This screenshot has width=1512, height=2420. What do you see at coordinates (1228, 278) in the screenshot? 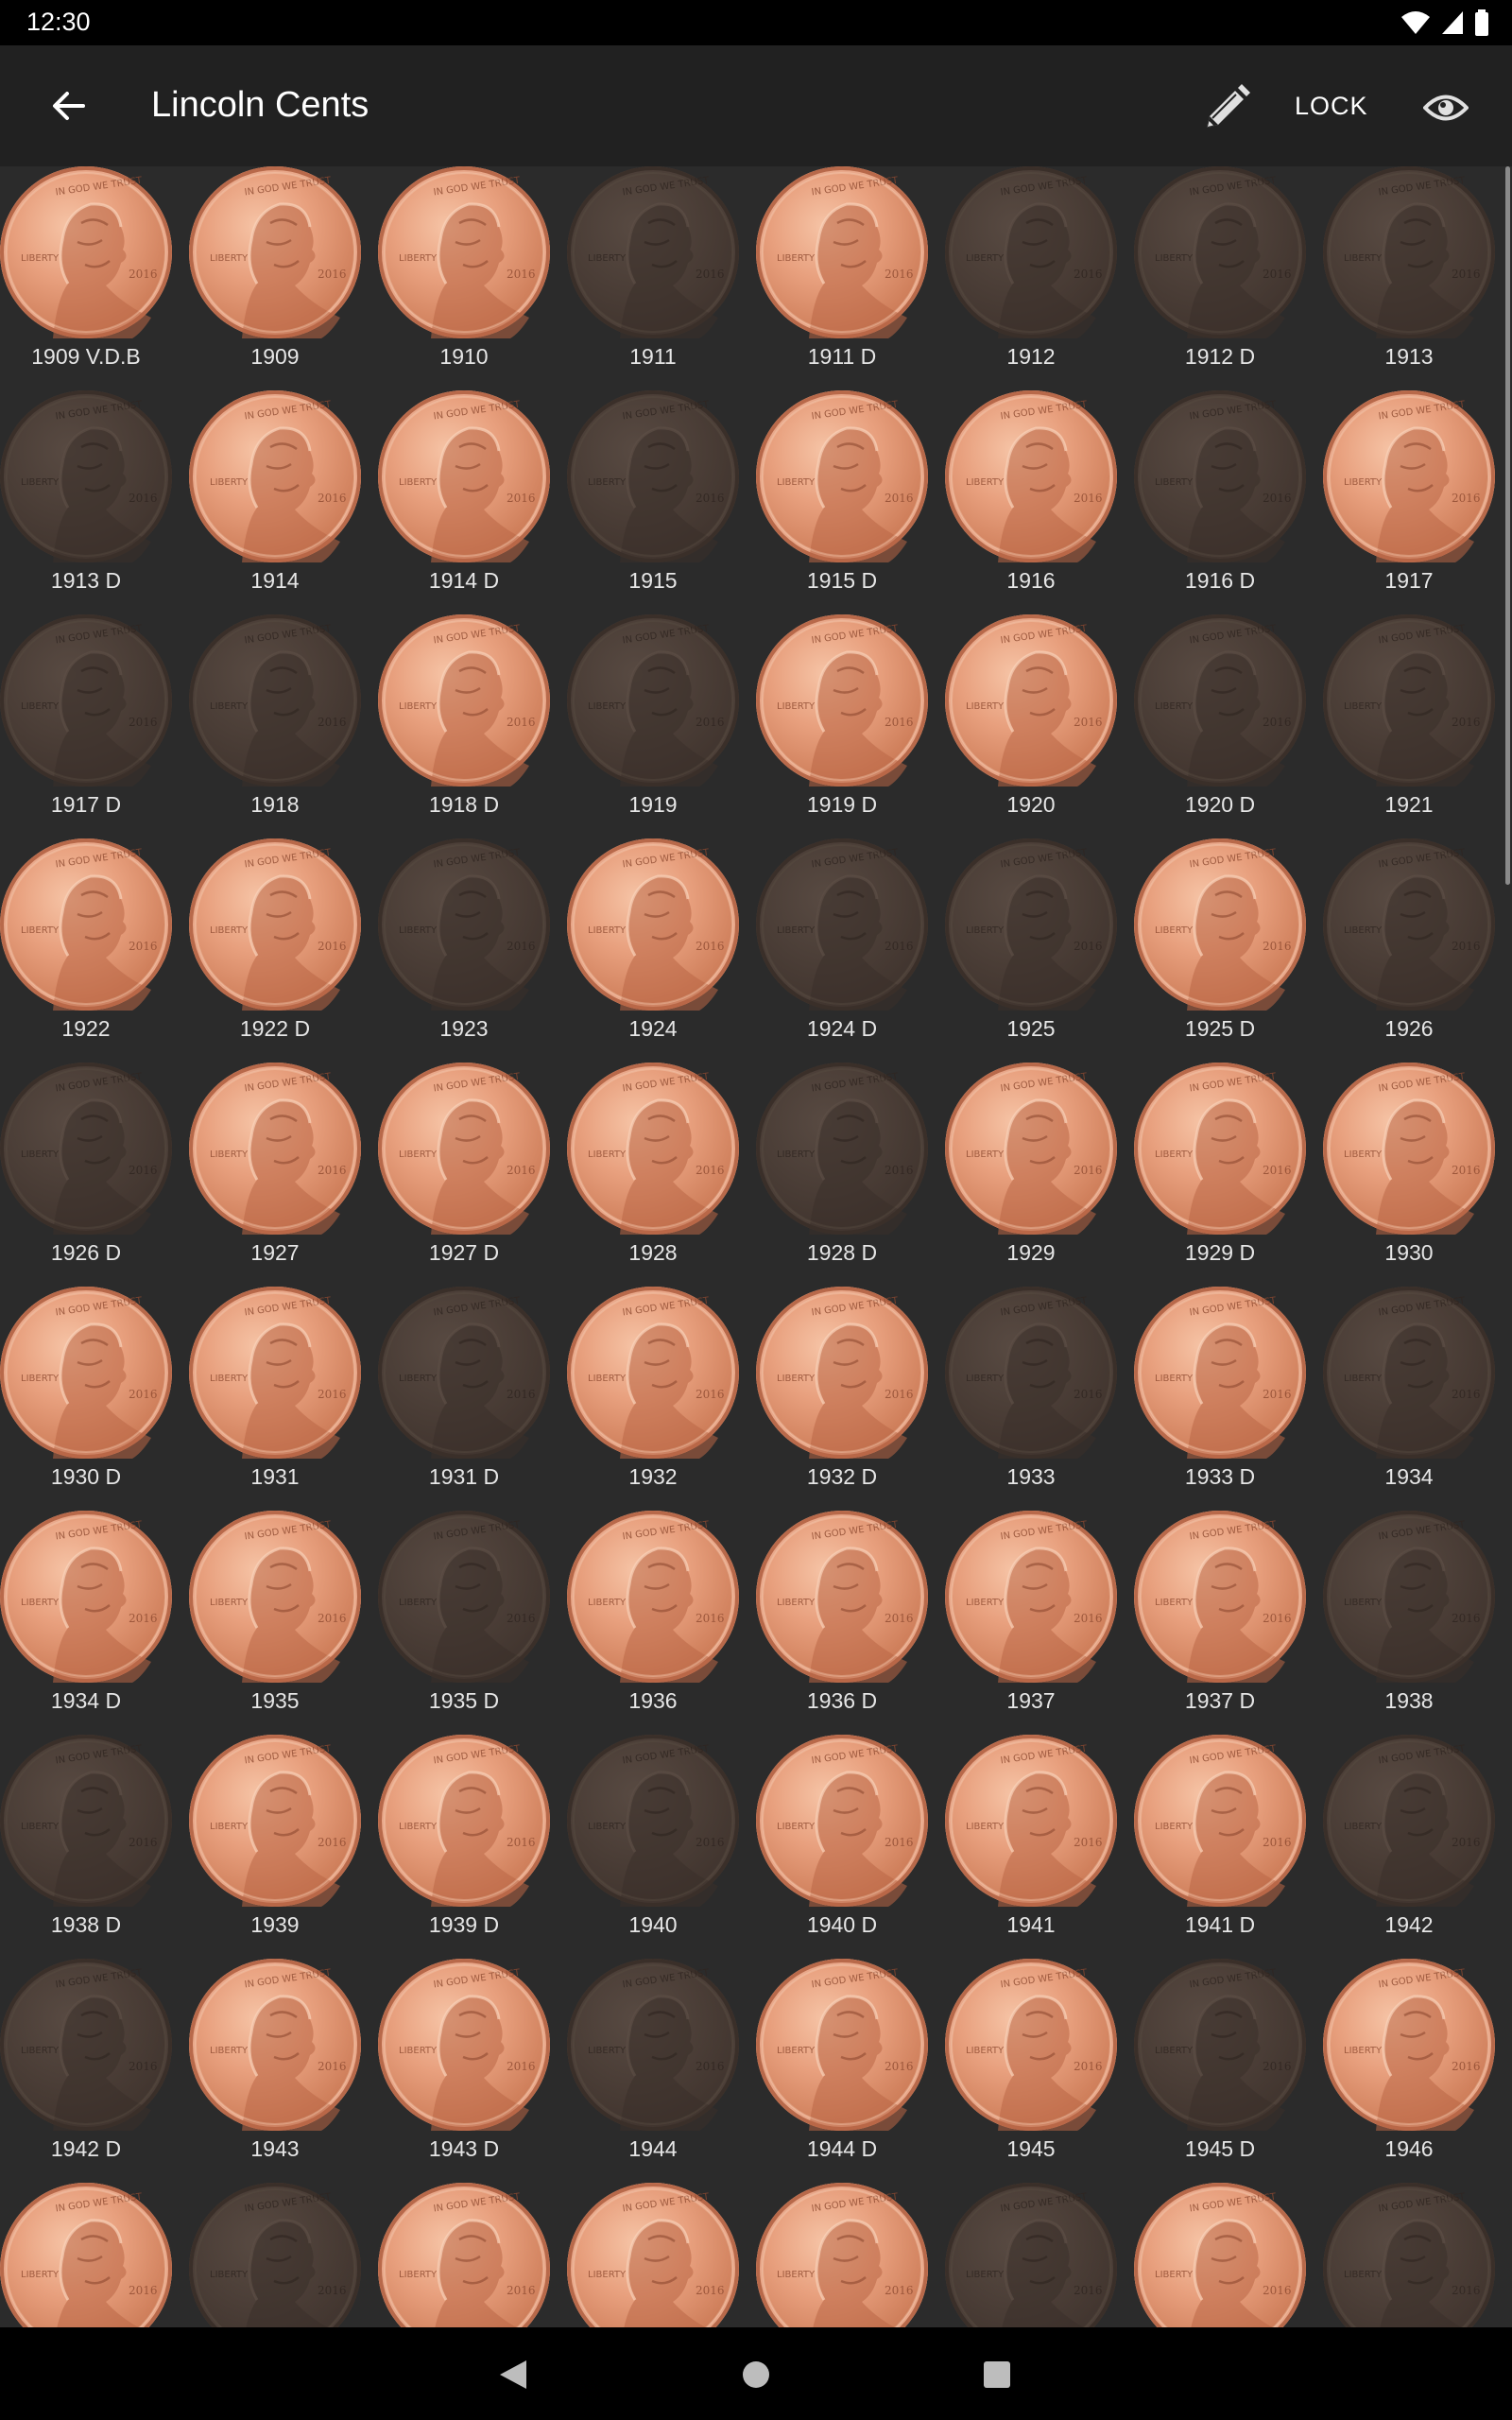
I see `coin-item: LIBERTY 2016 IN GOD WE TRUST 1912 D` at bounding box center [1228, 278].